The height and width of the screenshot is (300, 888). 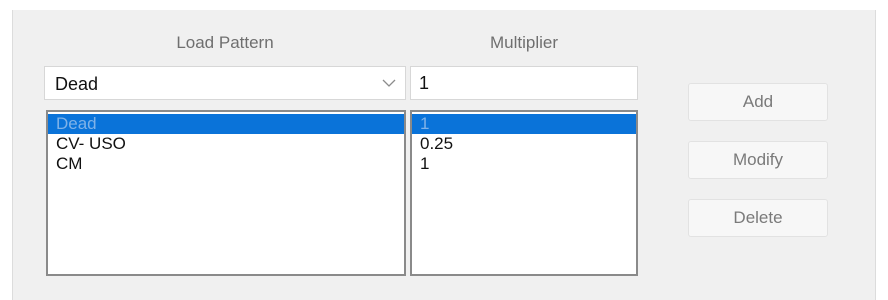 What do you see at coordinates (524, 42) in the screenshot?
I see `multiplier-header: Multiplier` at bounding box center [524, 42].